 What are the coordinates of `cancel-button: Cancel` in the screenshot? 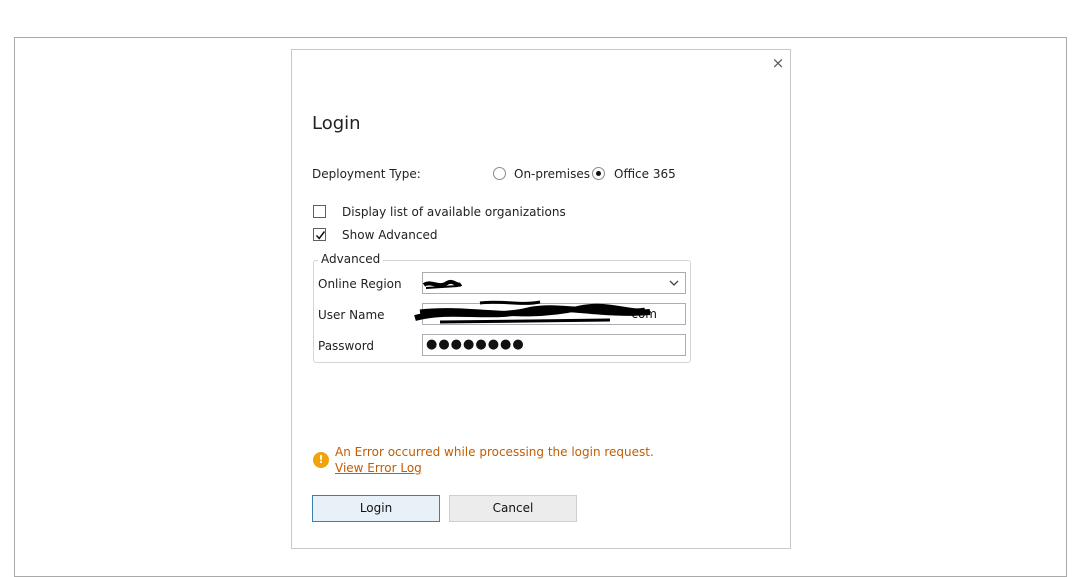 It's located at (513, 508).